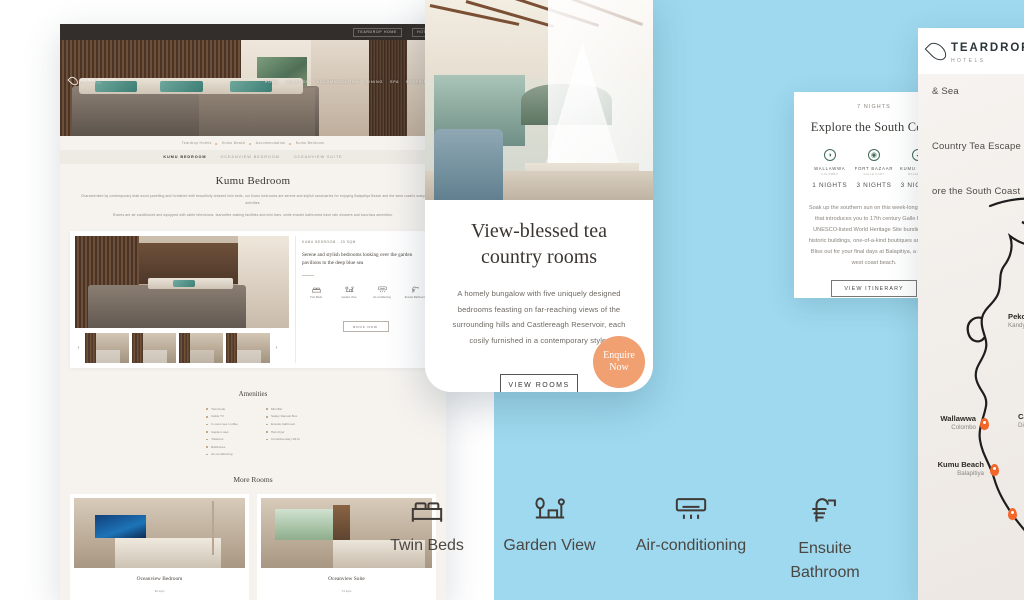 The width and height of the screenshot is (1024, 600). Describe the element at coordinates (346, 590) in the screenshot. I see `room-card-size: 74 sqm` at that location.